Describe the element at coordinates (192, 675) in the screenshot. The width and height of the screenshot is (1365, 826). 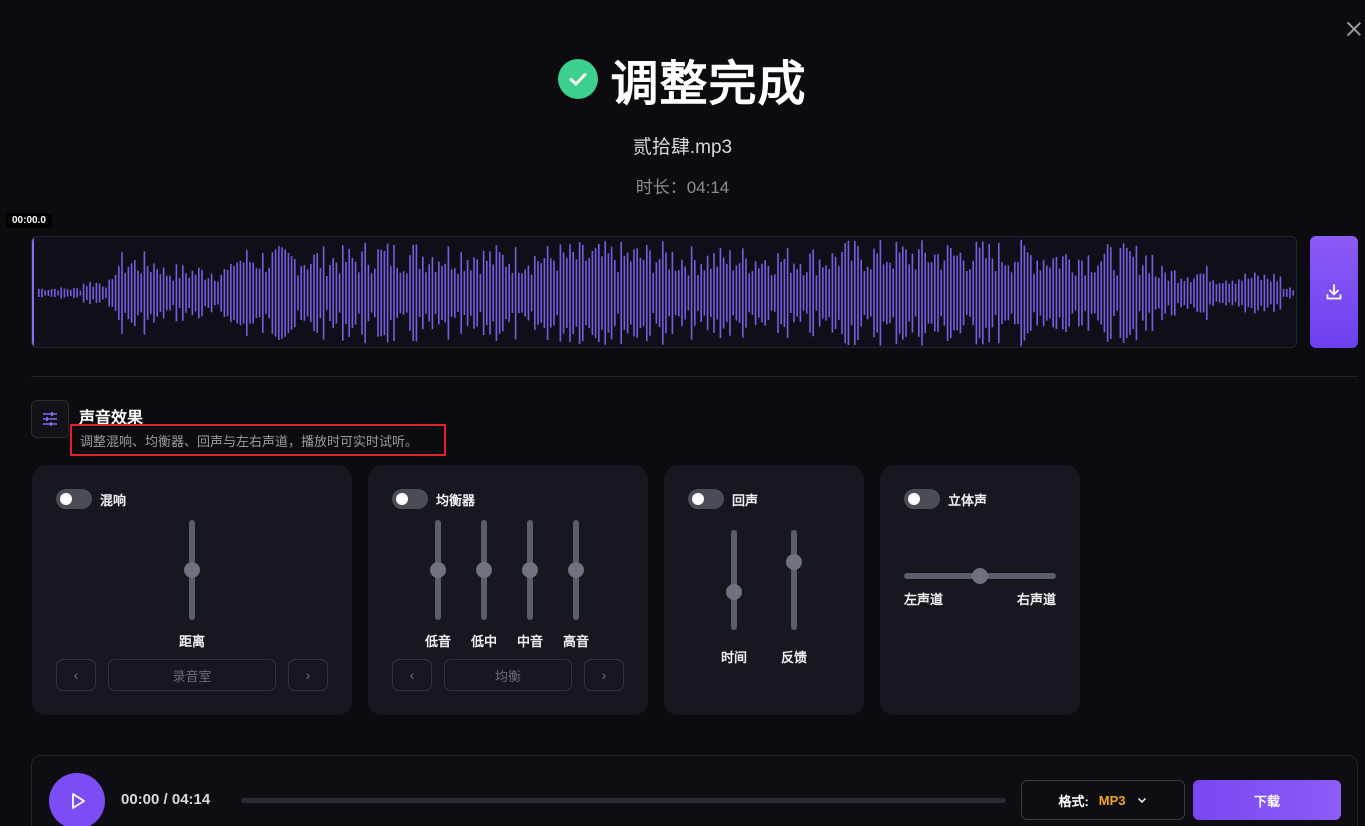
I see `reverb-preset: 录音室` at that location.